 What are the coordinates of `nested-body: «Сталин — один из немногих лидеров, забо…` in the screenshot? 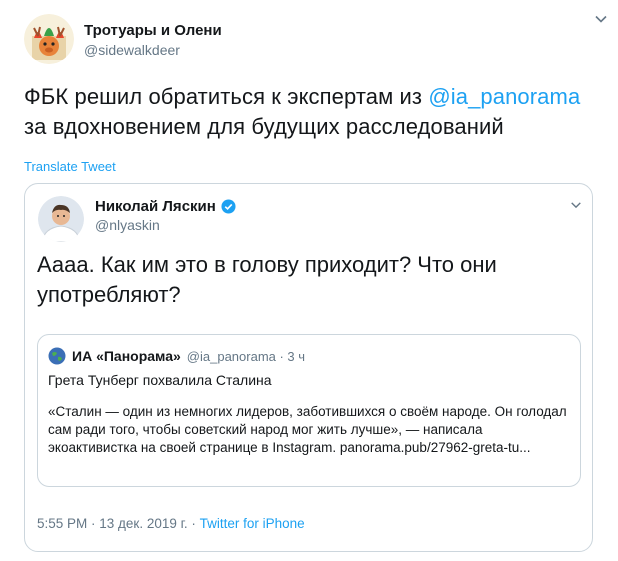 It's located at (307, 429).